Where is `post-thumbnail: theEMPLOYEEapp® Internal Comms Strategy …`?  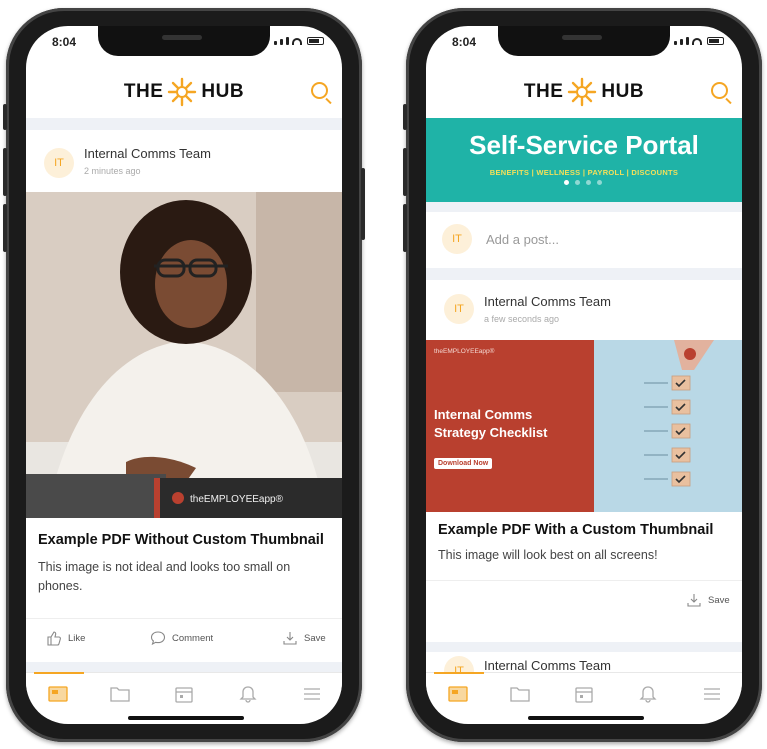
post-thumbnail: theEMPLOYEEapp® Internal Comms Strategy … is located at coordinates (584, 426).